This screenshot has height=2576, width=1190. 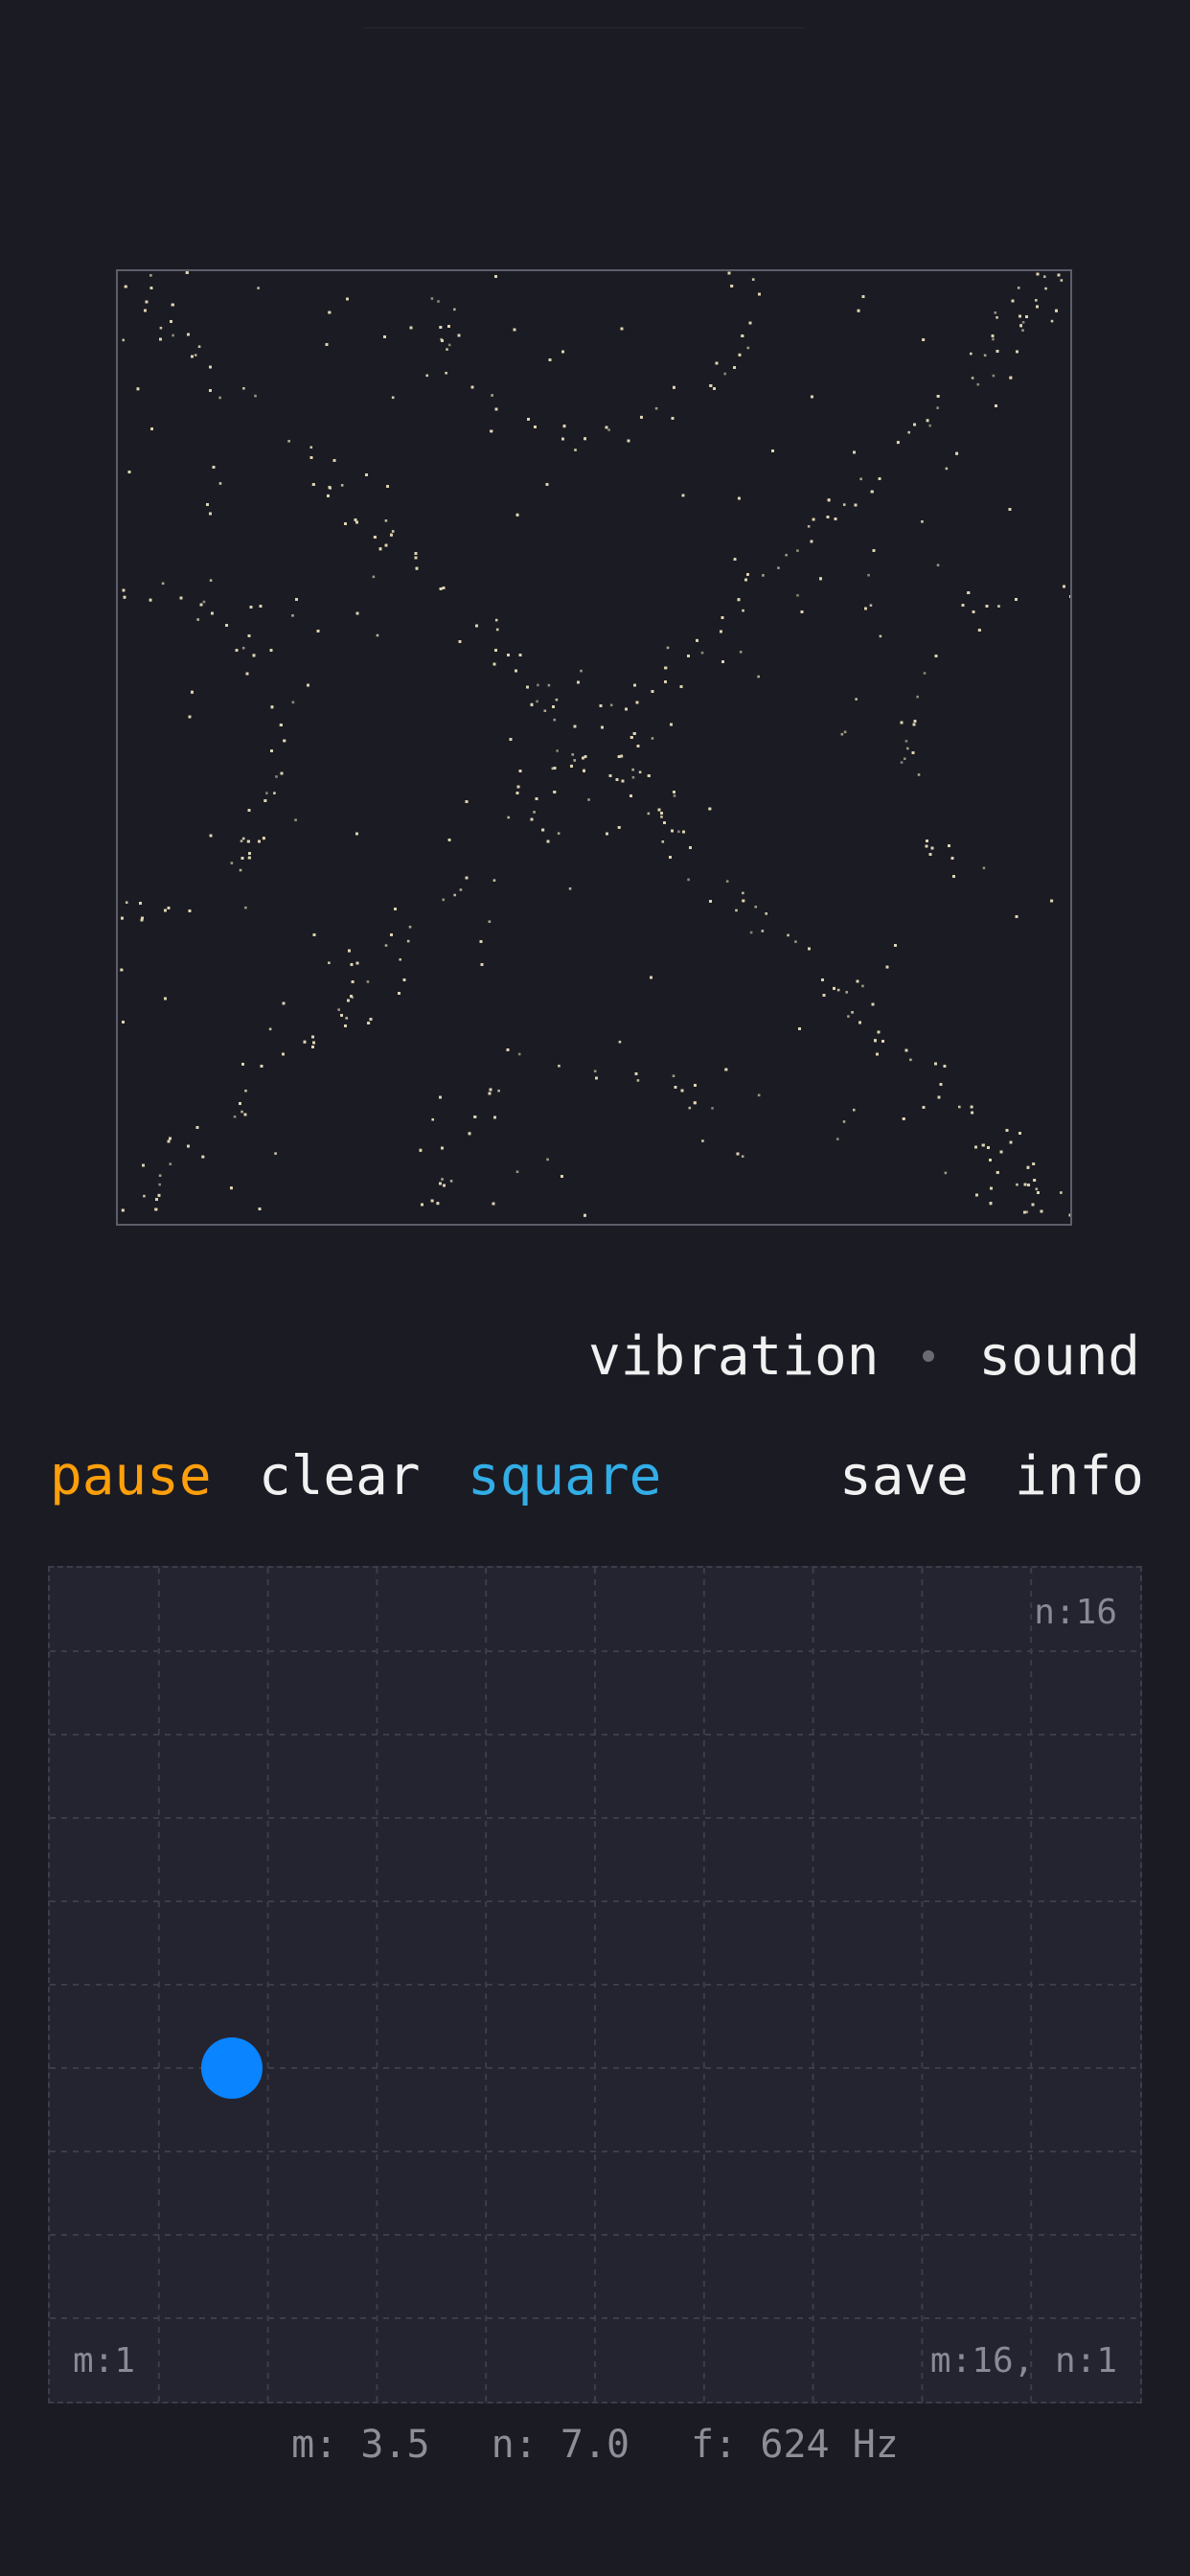 What do you see at coordinates (795, 2445) in the screenshot?
I see `readout-frequency: f: 624 Hz` at bounding box center [795, 2445].